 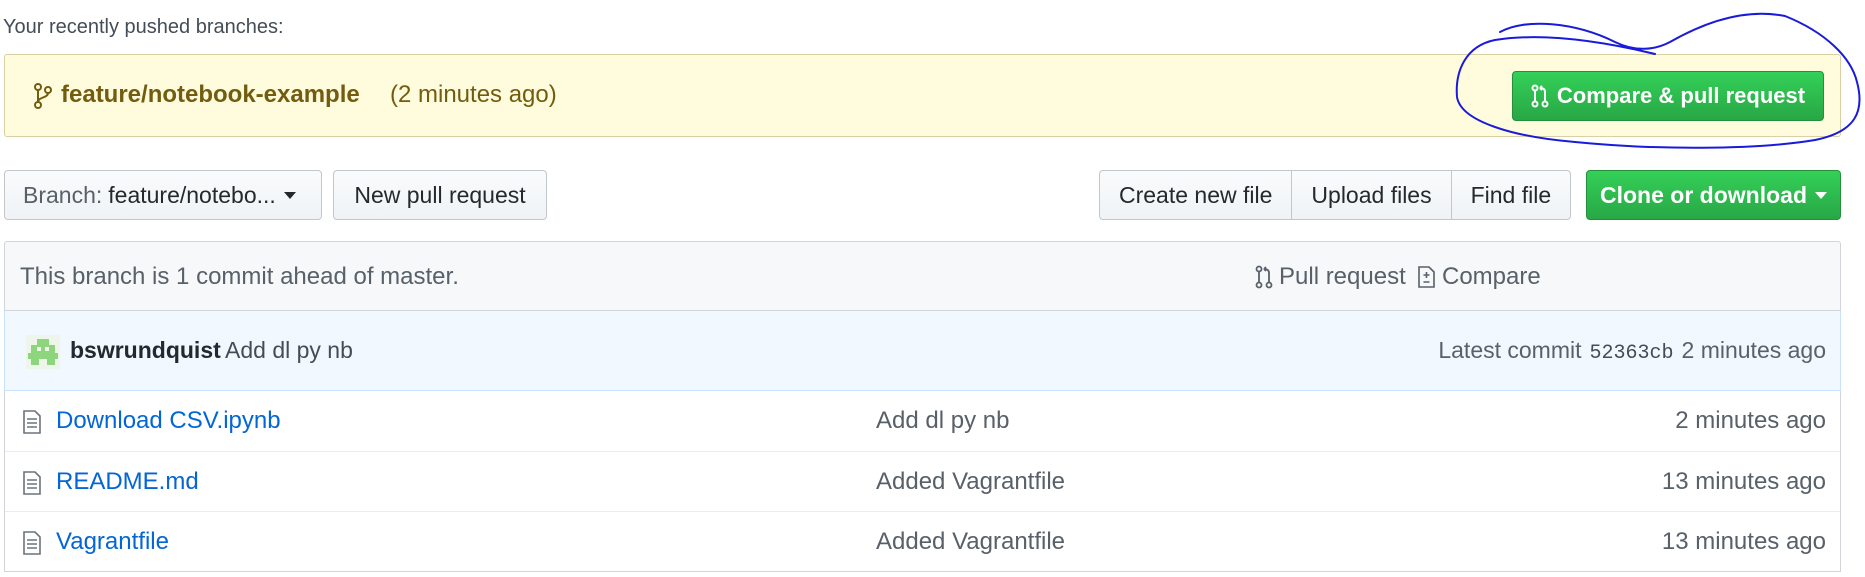 What do you see at coordinates (473, 94) in the screenshot?
I see `recent-branch-time: (2 minutes ago)` at bounding box center [473, 94].